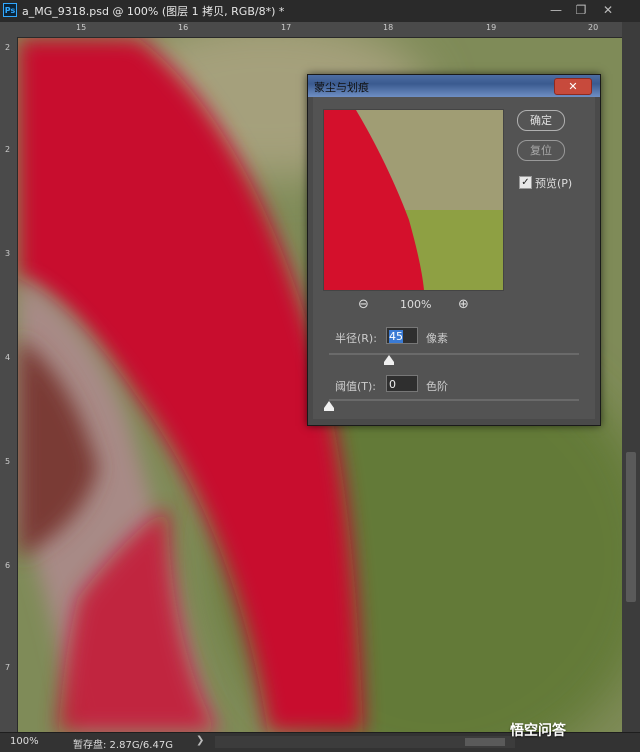 The image size is (640, 752). Describe the element at coordinates (437, 338) in the screenshot. I see `radius-unit: 像素` at that location.